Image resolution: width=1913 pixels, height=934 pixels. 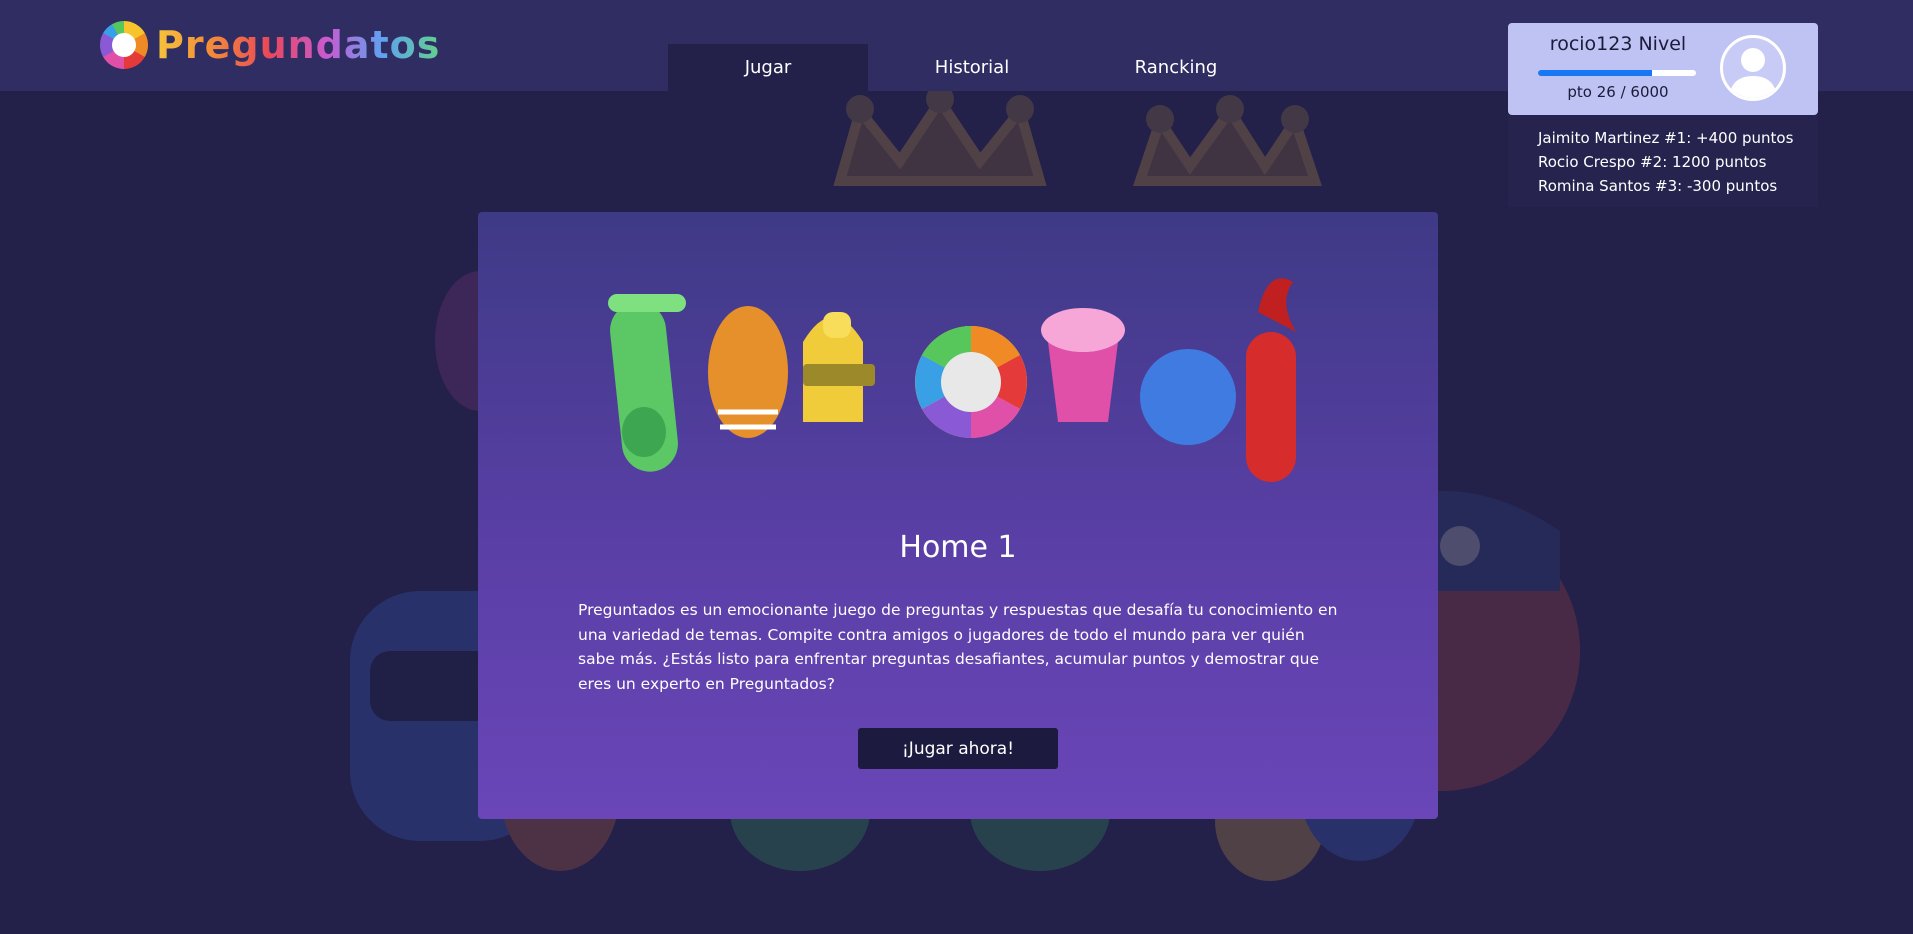 What do you see at coordinates (1271, 380) in the screenshot?
I see `red-character-icon` at bounding box center [1271, 380].